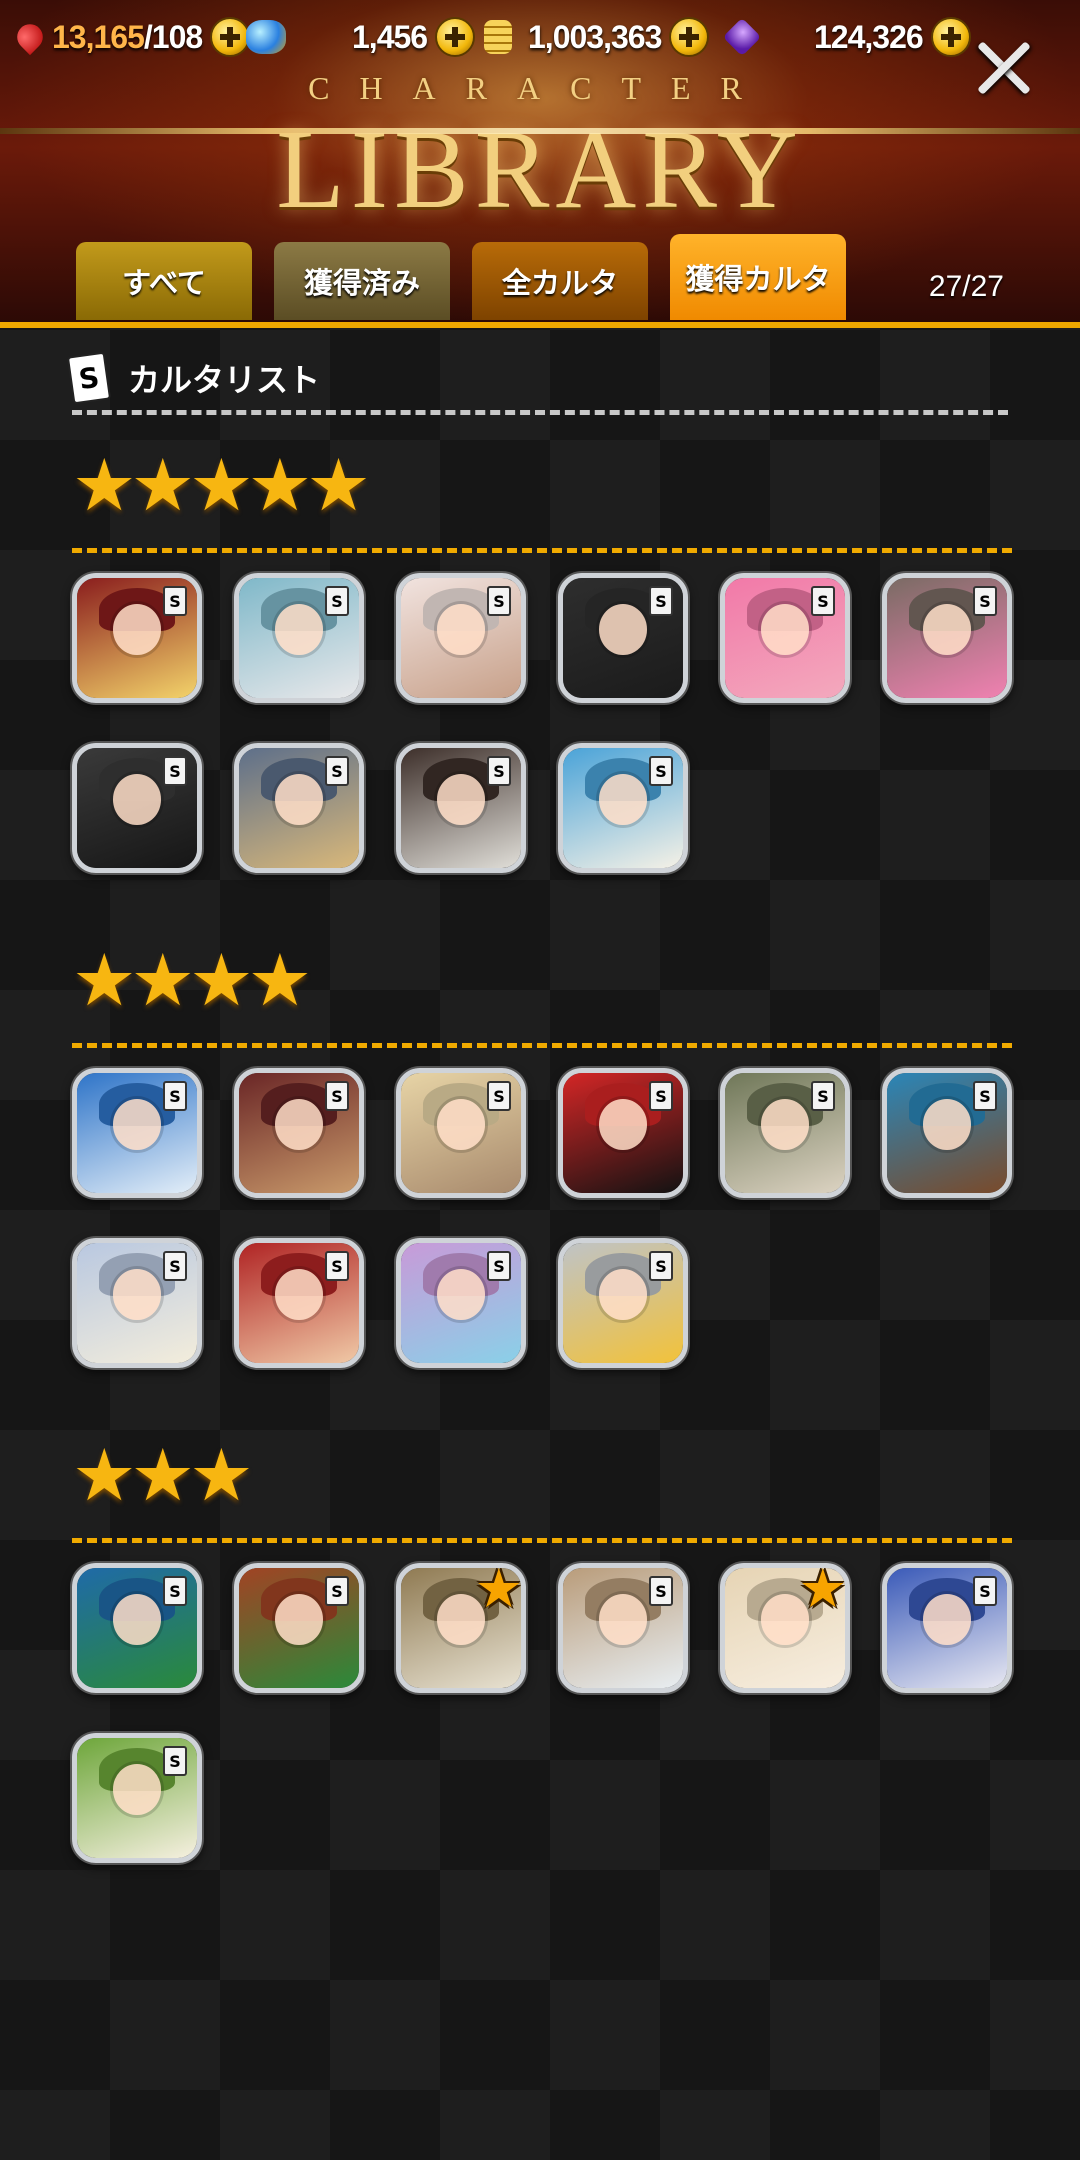  What do you see at coordinates (540, 88) in the screenshot?
I see `library-subtitle: CHARACTER` at bounding box center [540, 88].